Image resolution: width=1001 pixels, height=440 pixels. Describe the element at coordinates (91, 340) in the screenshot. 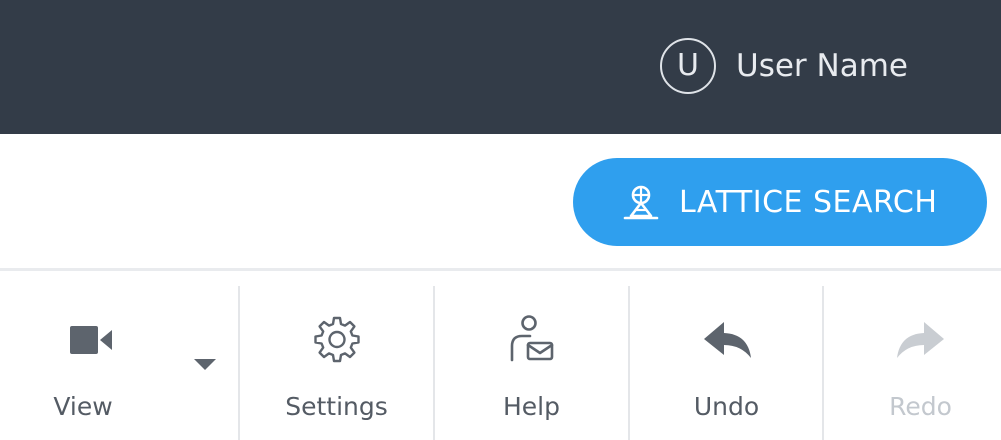

I see `video-camera-icon` at that location.